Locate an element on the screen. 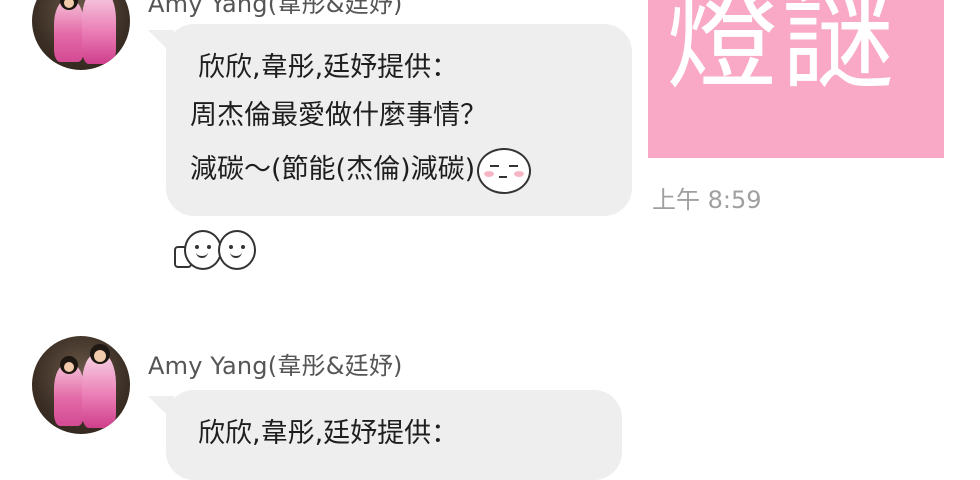  message-timestamp: 上午 8:59 is located at coordinates (707, 200).